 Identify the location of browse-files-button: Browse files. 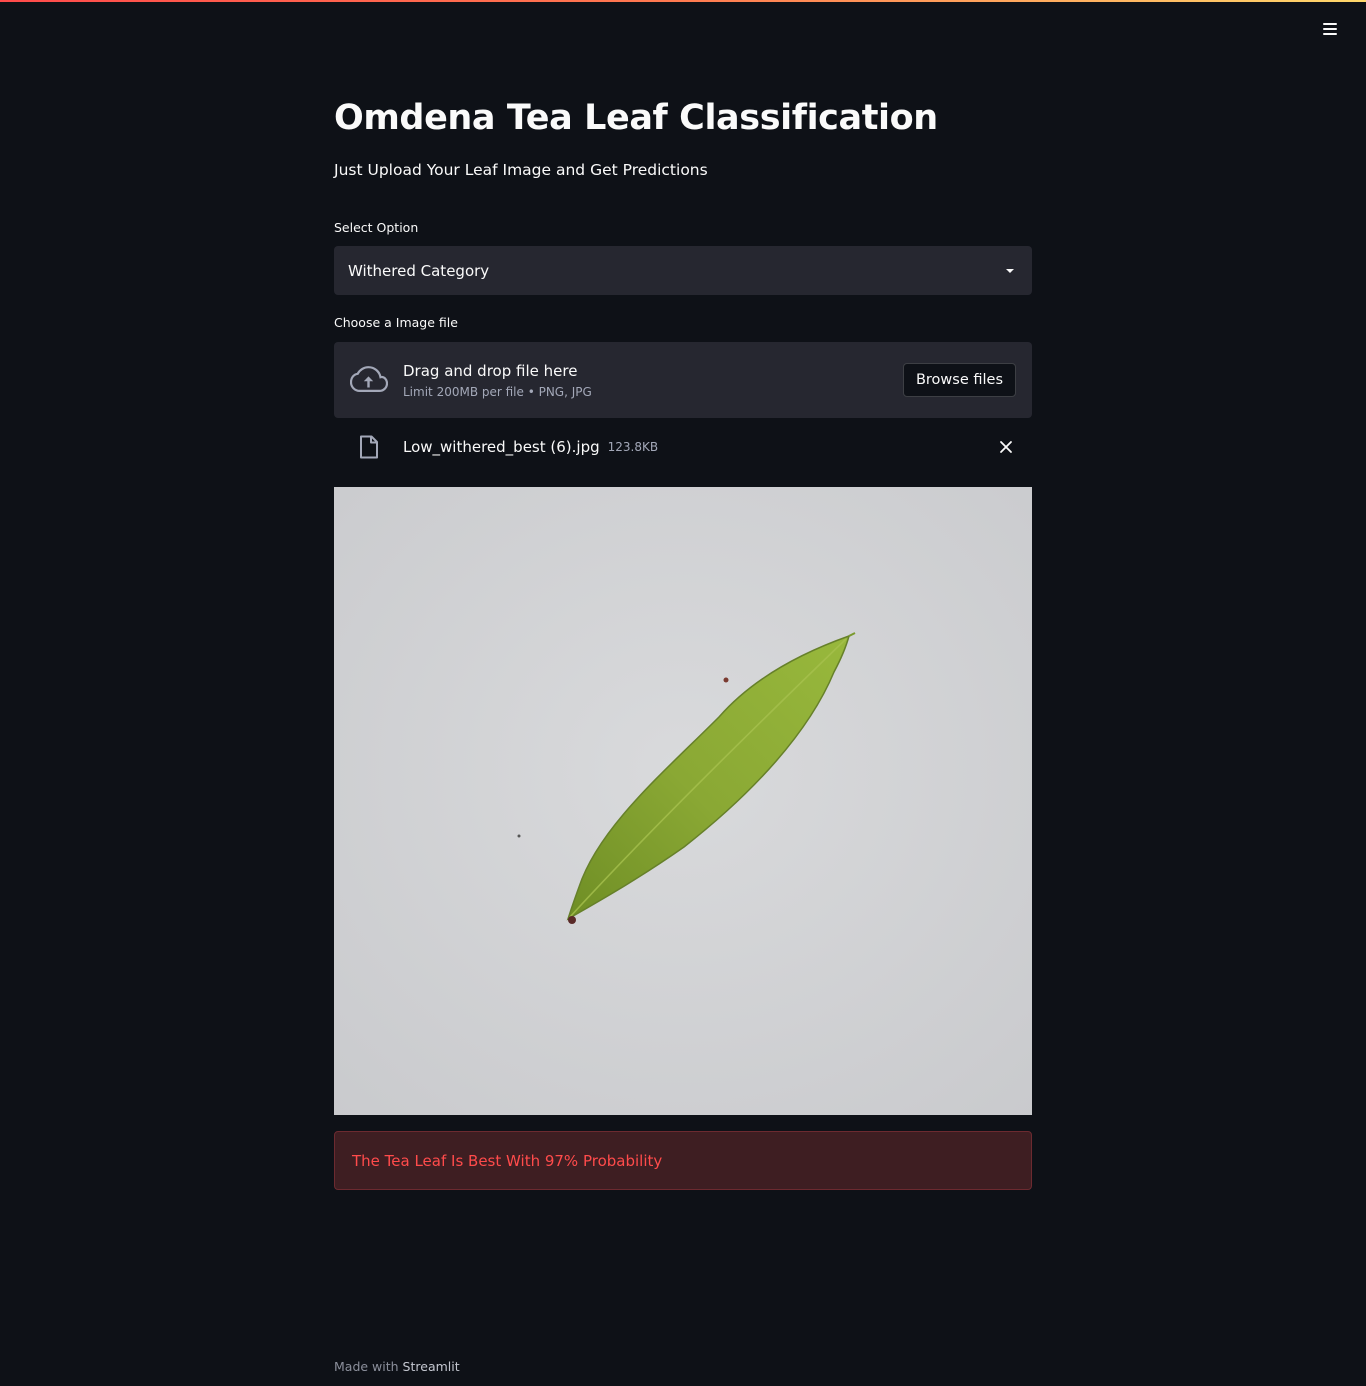
(959, 380).